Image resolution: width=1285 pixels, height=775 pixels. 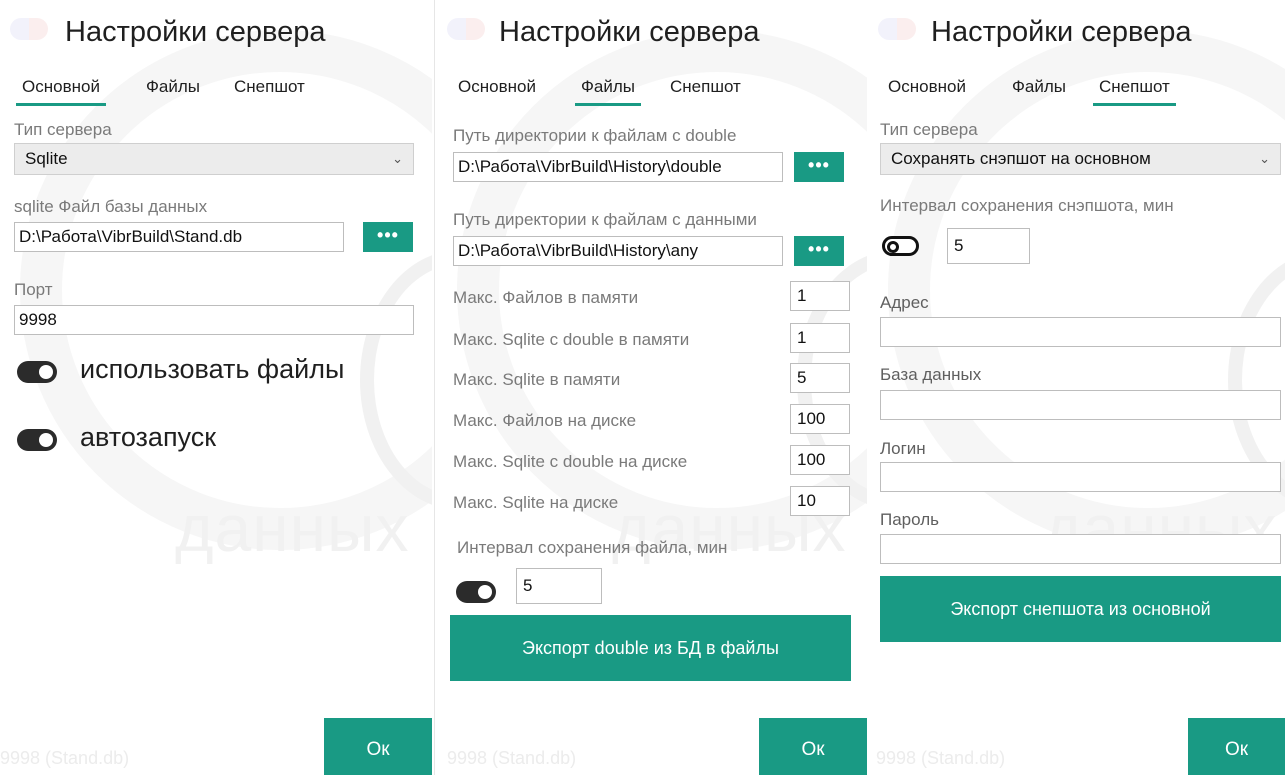 I want to click on save-interval-field: 5, so click(x=559, y=586).